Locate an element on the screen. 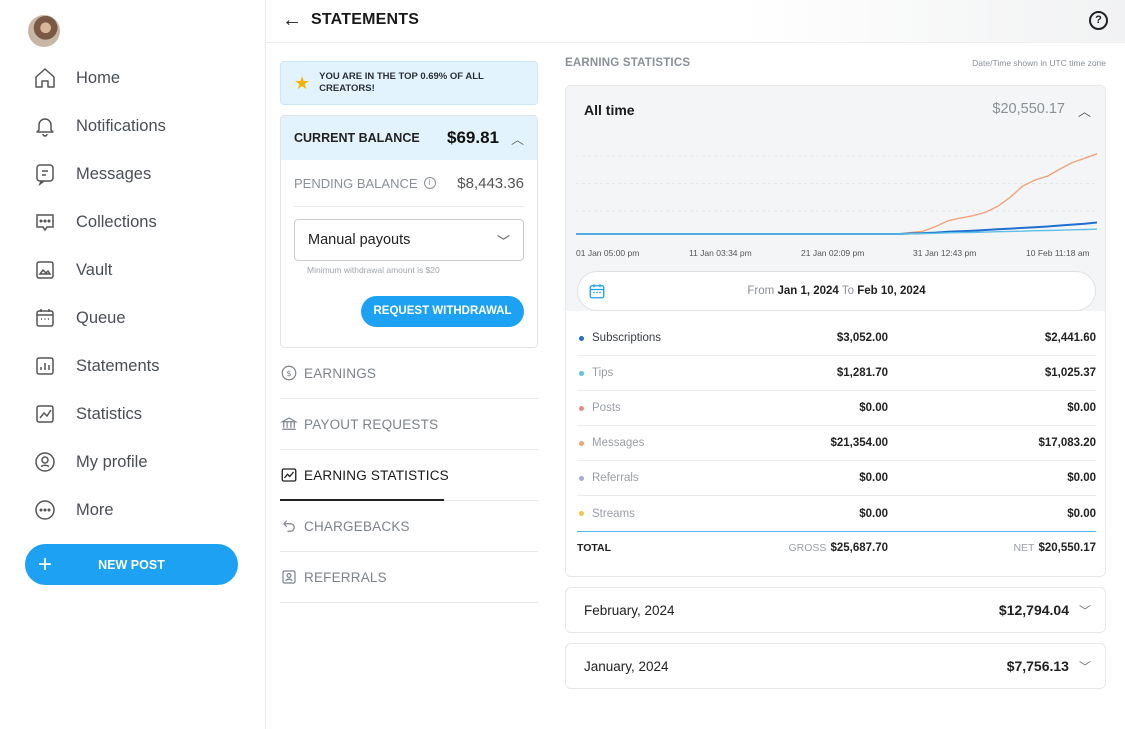  sidebar-item-collections: Collections is located at coordinates (132, 222).